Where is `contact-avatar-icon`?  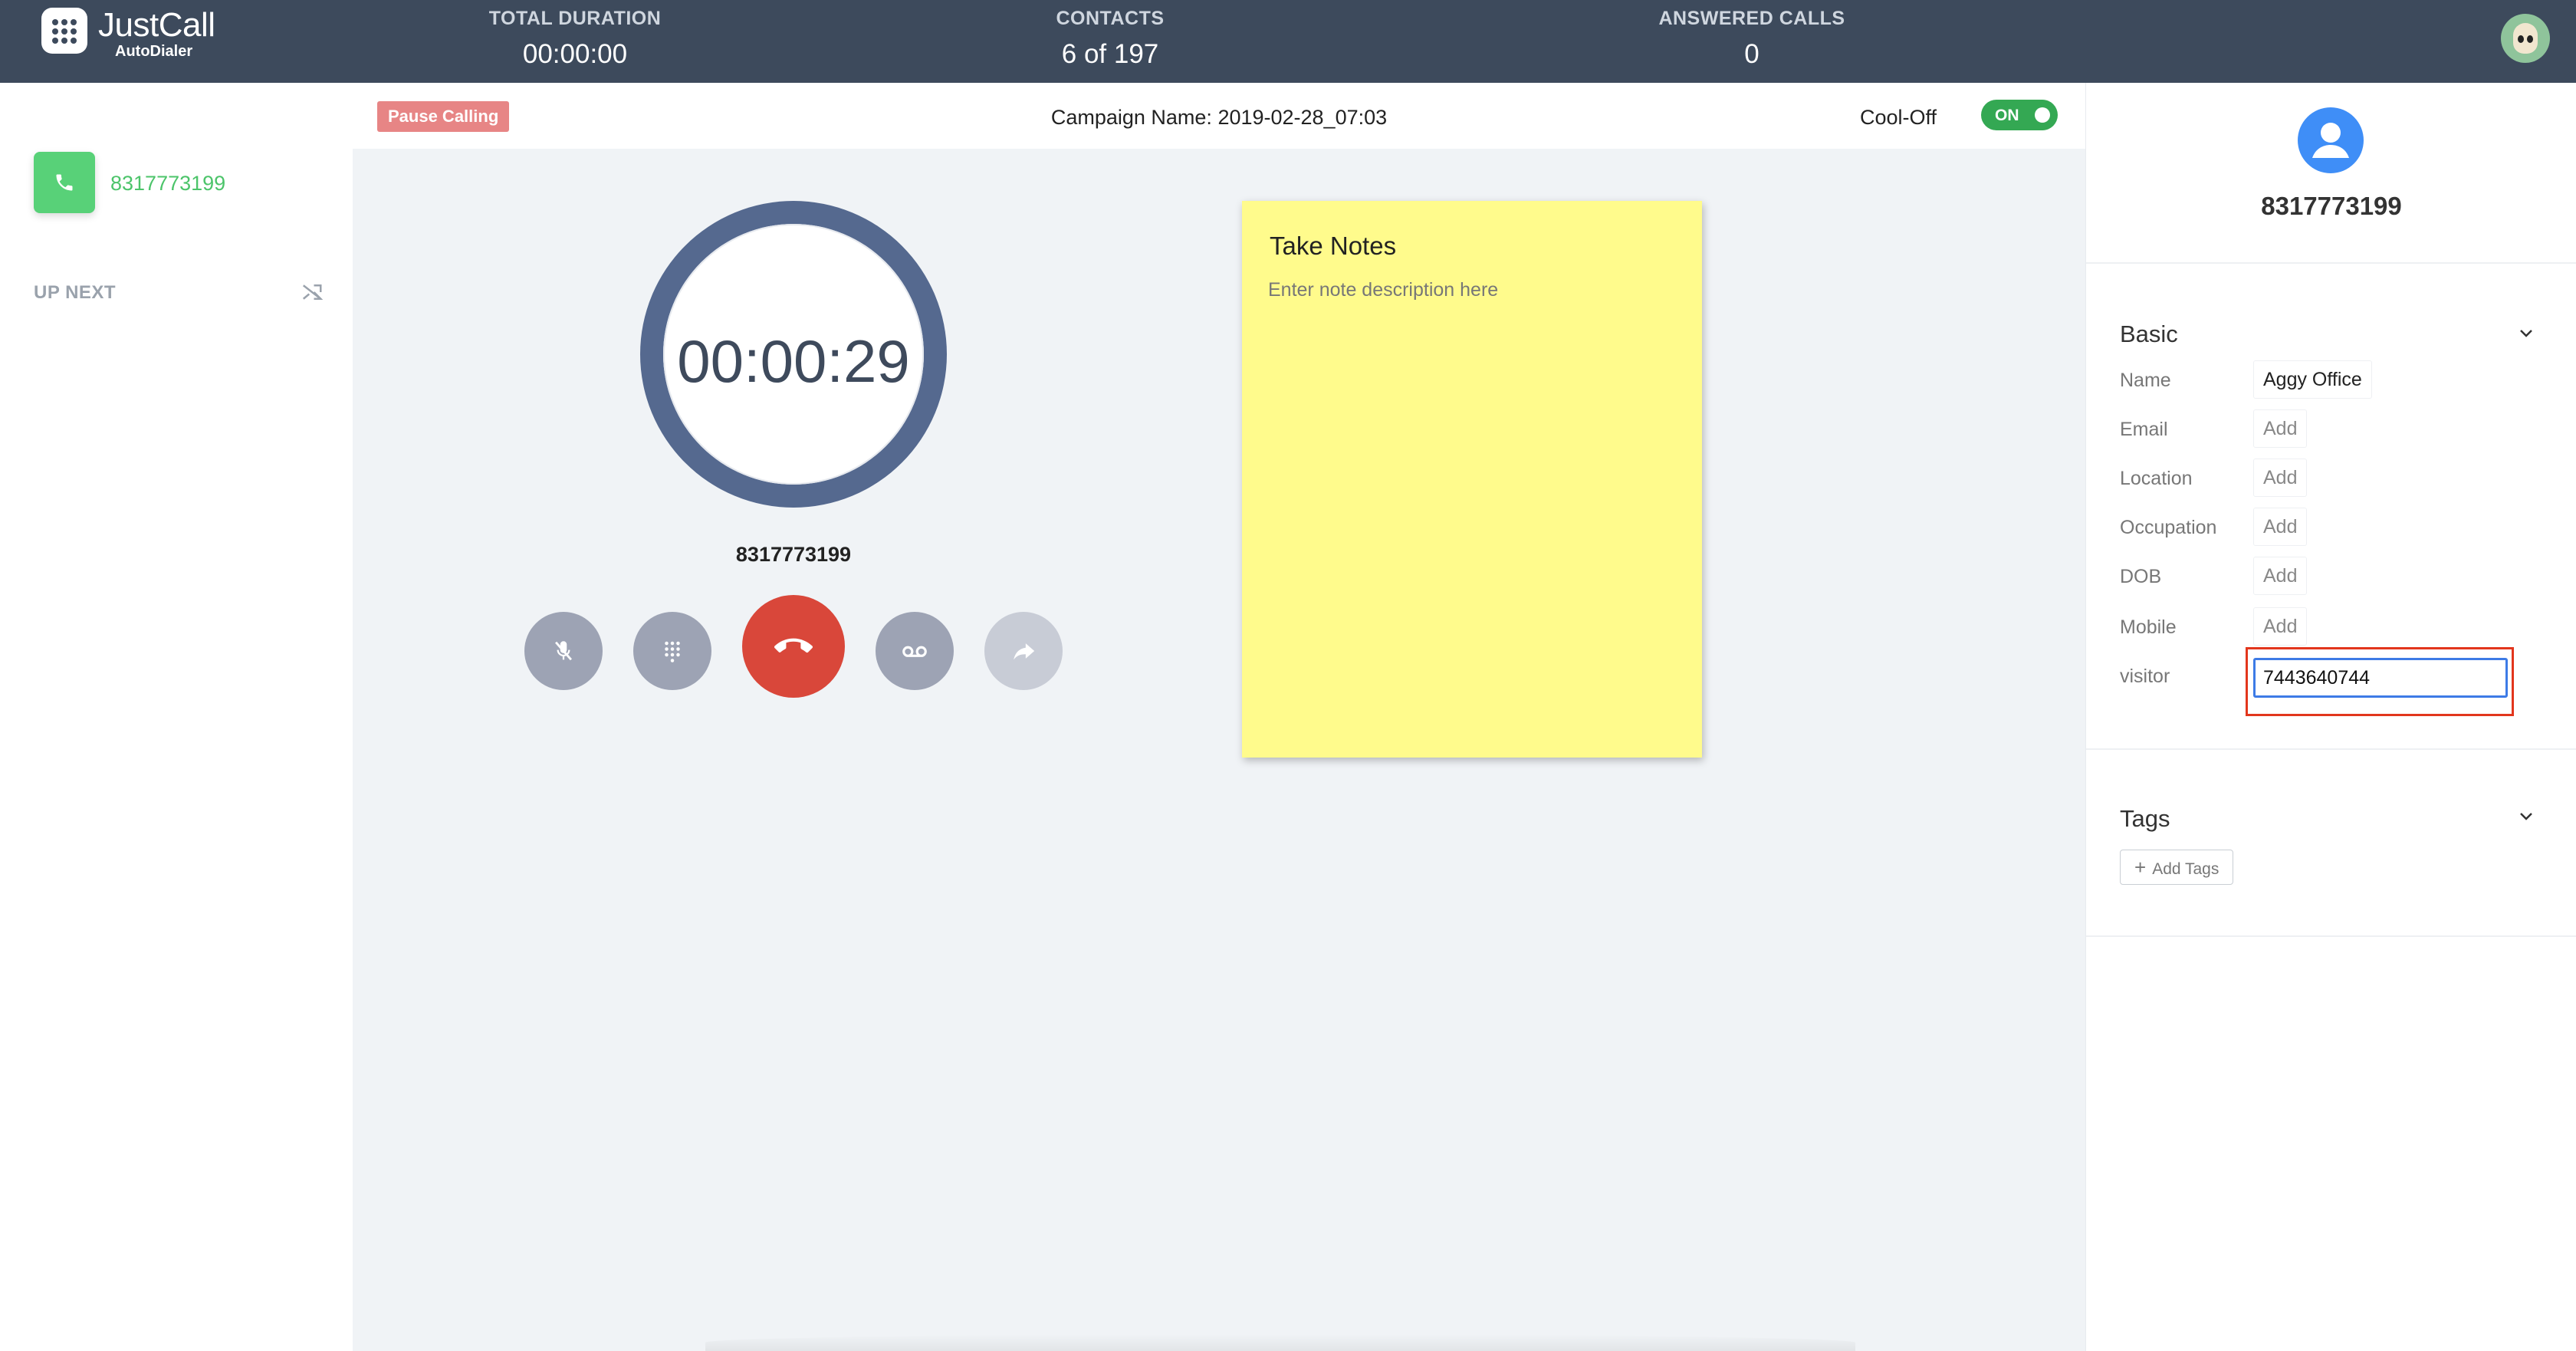 contact-avatar-icon is located at coordinates (2331, 140).